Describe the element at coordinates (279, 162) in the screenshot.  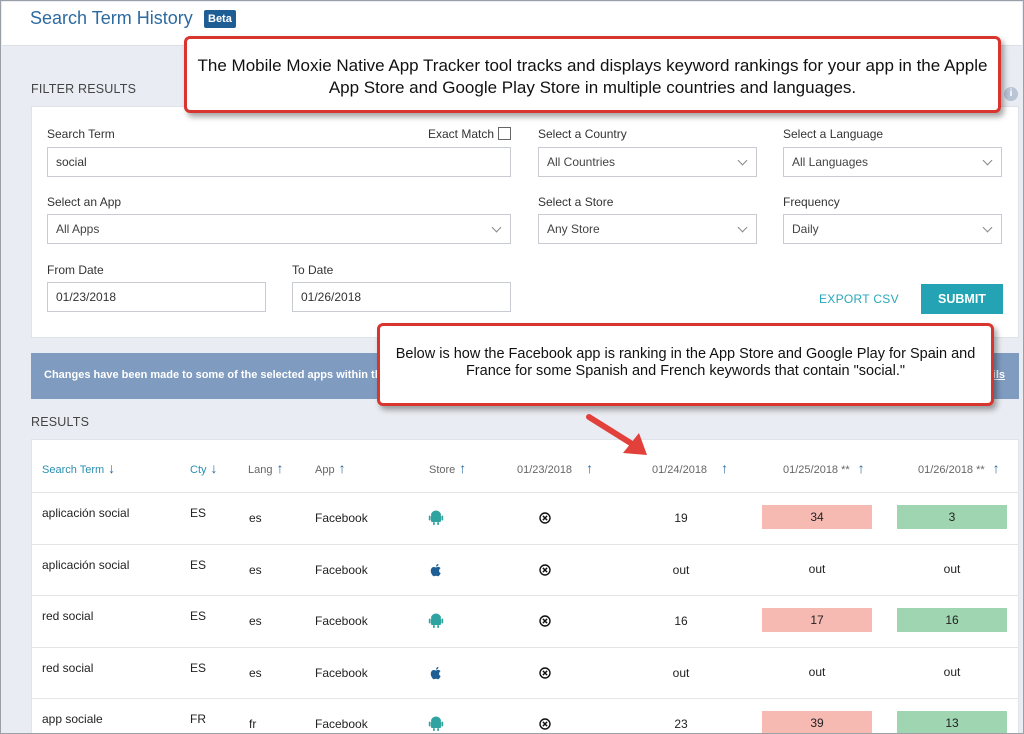
I see `search-term-input: social` at that location.